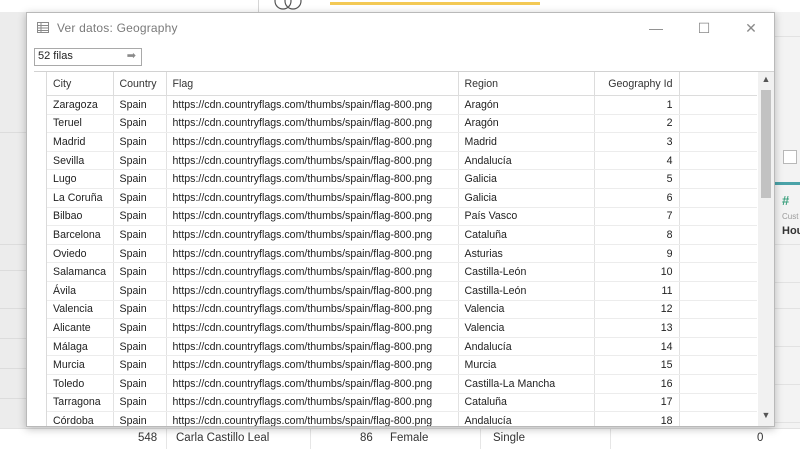 This screenshot has height=449, width=800. I want to click on column-header-region: Region, so click(526, 84).